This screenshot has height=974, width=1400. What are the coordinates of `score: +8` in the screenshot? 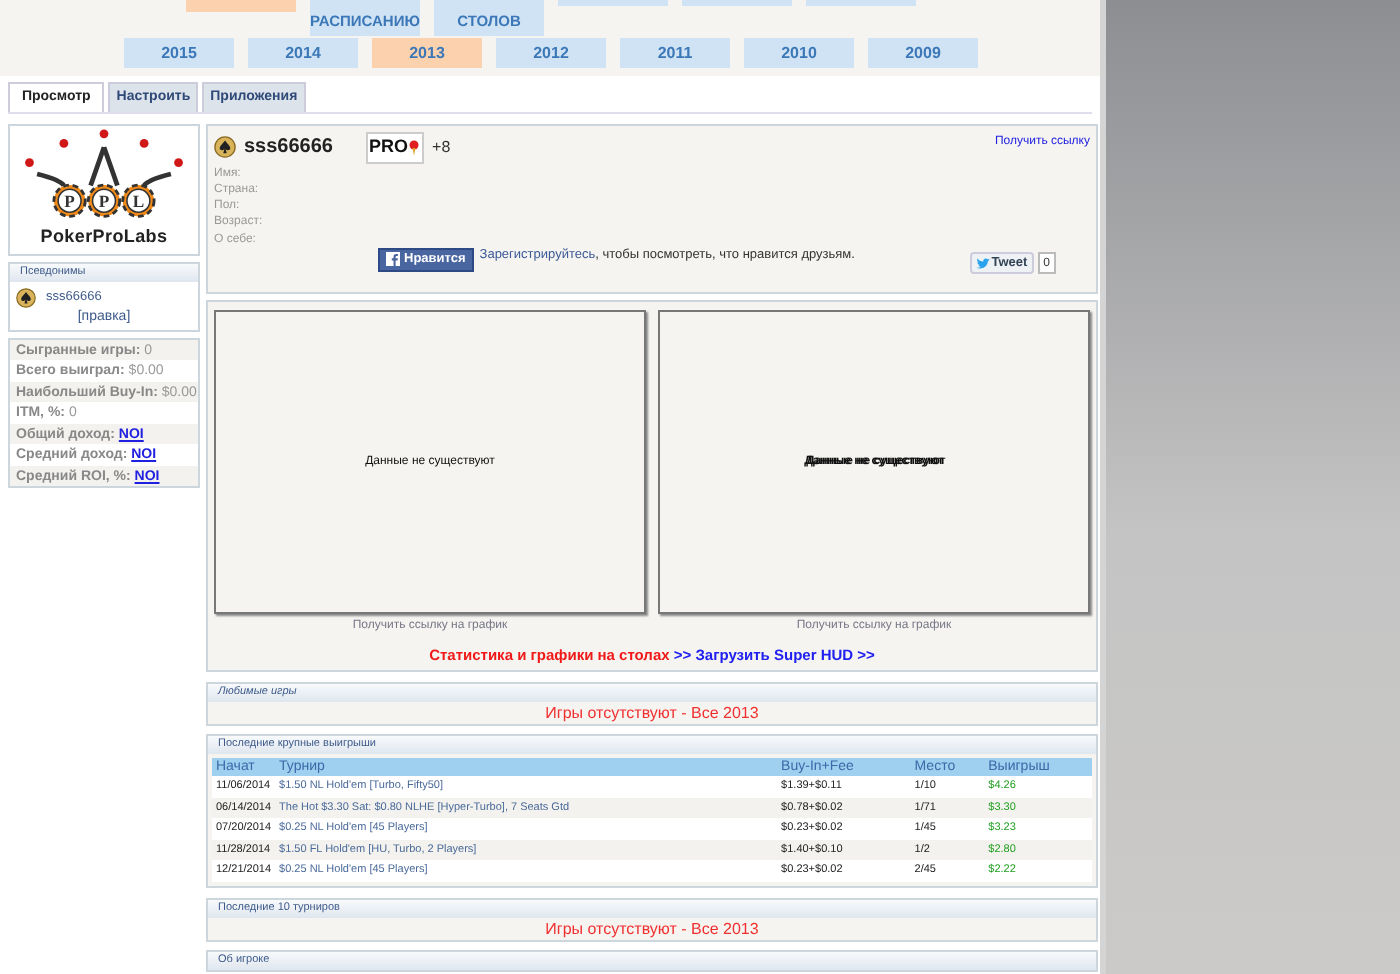 It's located at (441, 147).